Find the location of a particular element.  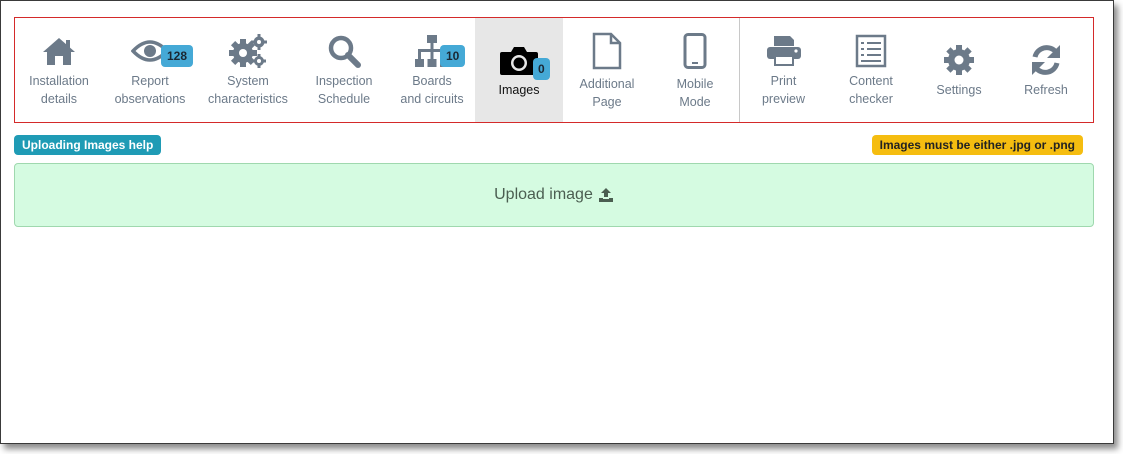

mobile-mode-button: Mobile Mode is located at coordinates (695, 70).